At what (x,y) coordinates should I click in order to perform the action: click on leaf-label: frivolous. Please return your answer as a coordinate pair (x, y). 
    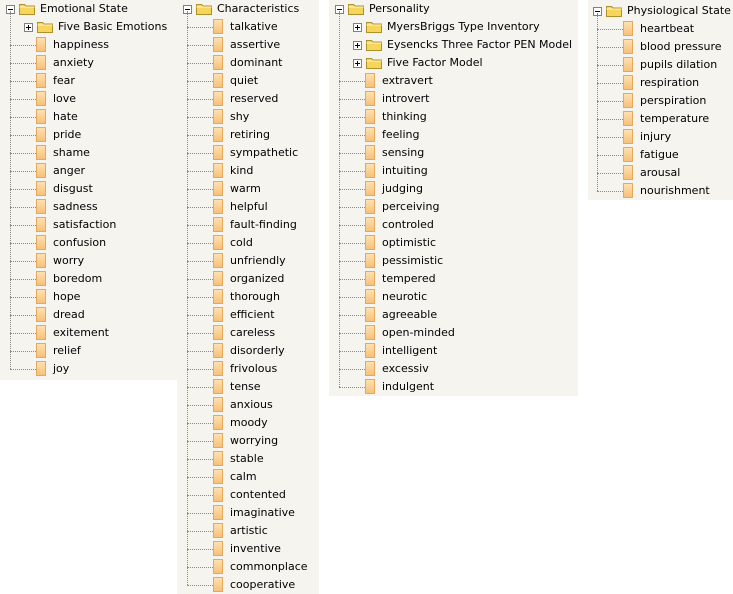
    Looking at the image, I should click on (254, 368).